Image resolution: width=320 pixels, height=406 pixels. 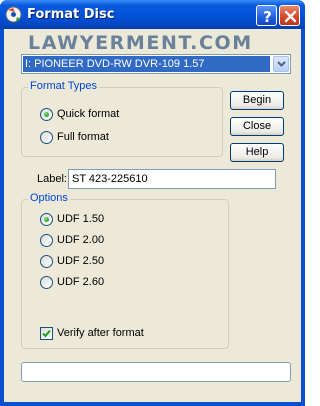 I want to click on options-title: Options, so click(x=49, y=198).